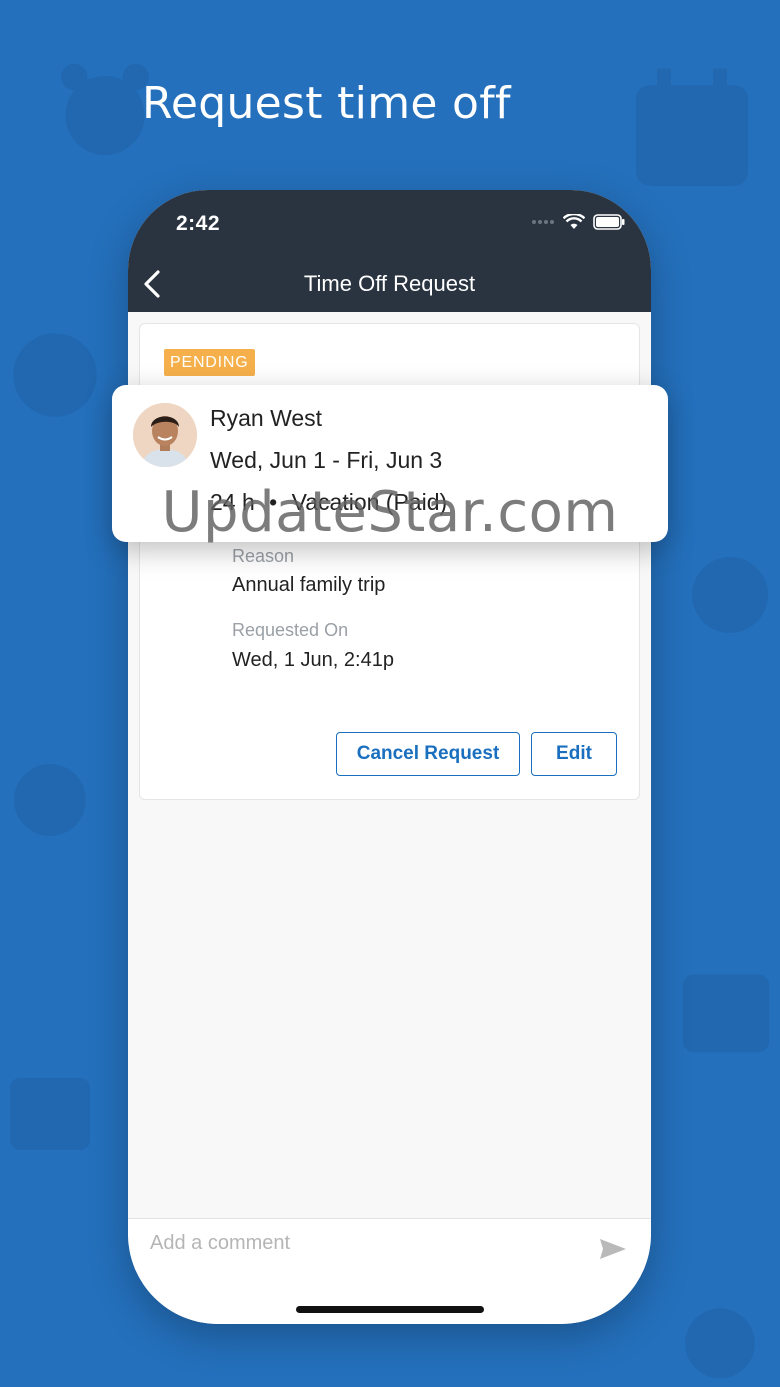 This screenshot has width=780, height=1387. I want to click on person-avatar-icon, so click(165, 435).